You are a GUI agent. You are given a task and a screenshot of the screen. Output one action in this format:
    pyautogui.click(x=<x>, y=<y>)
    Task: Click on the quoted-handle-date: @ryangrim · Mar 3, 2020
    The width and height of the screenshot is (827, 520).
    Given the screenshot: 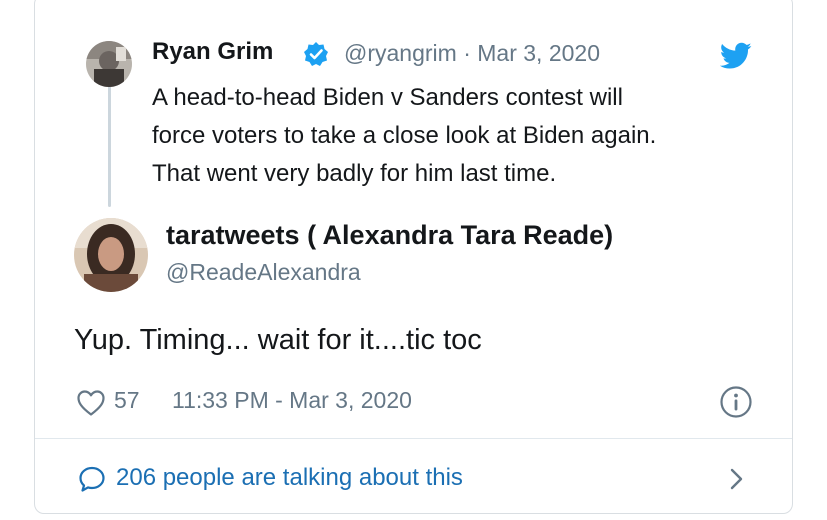 What is the action you would take?
    pyautogui.click(x=472, y=53)
    